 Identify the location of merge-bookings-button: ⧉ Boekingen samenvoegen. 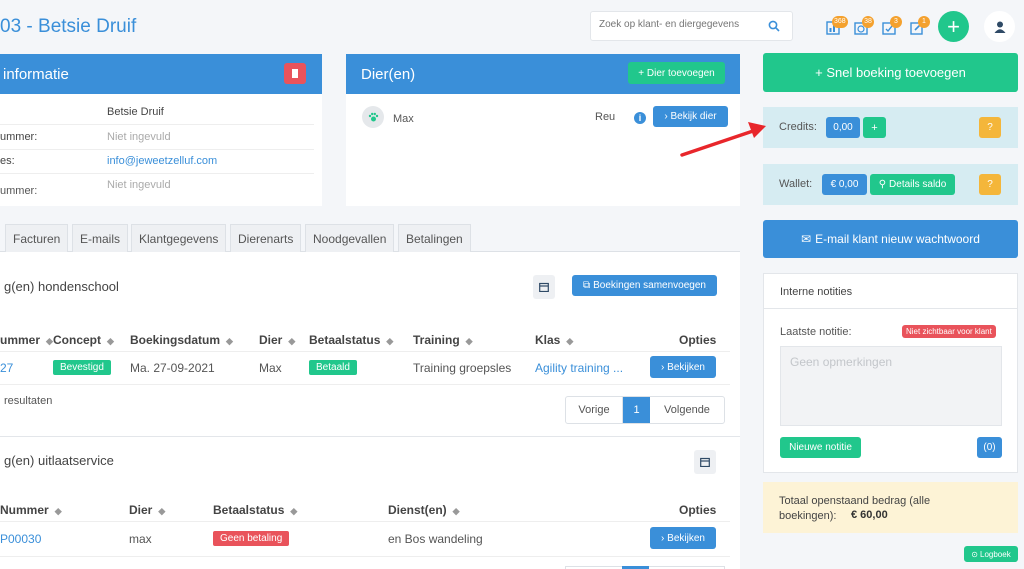
(644, 285).